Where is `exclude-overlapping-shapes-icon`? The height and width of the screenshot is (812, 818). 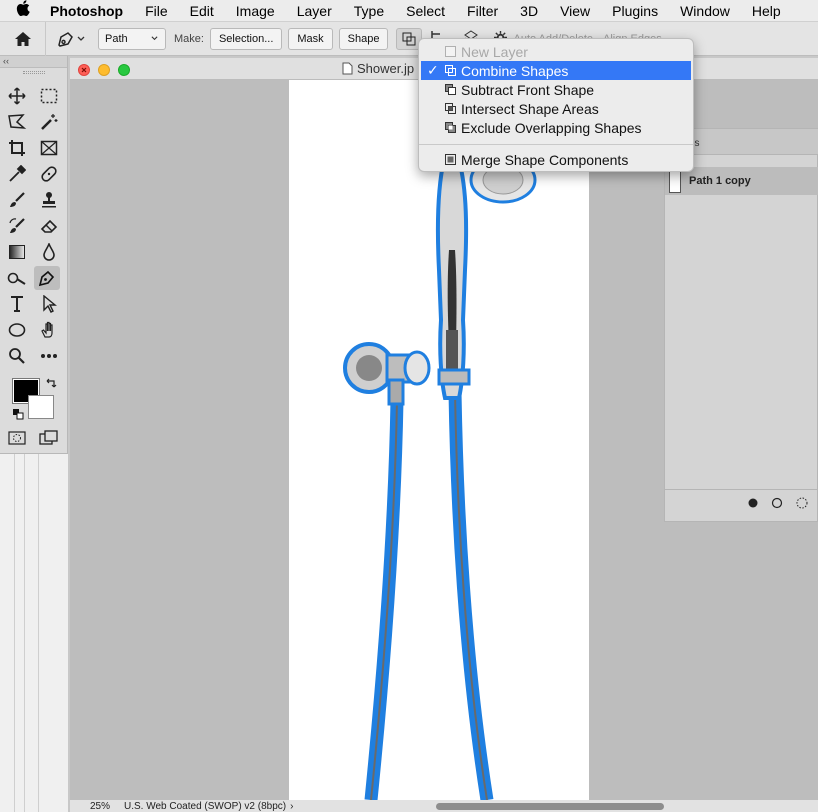 exclude-overlapping-shapes-icon is located at coordinates (450, 127).